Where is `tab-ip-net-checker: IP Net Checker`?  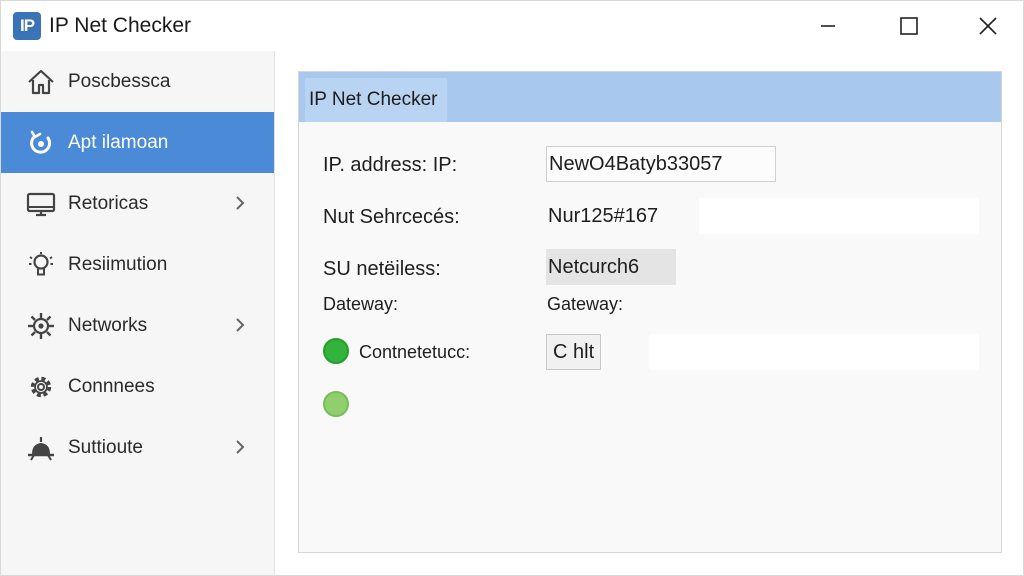
tab-ip-net-checker: IP Net Checker is located at coordinates (376, 100).